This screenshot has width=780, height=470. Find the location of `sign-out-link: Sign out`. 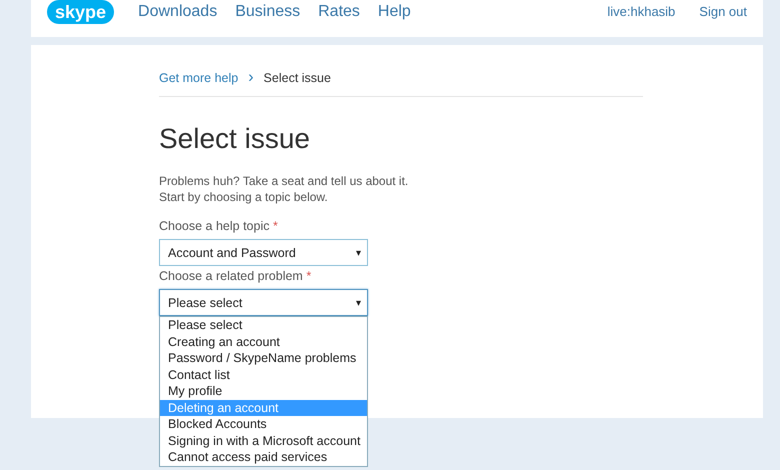

sign-out-link: Sign out is located at coordinates (723, 11).